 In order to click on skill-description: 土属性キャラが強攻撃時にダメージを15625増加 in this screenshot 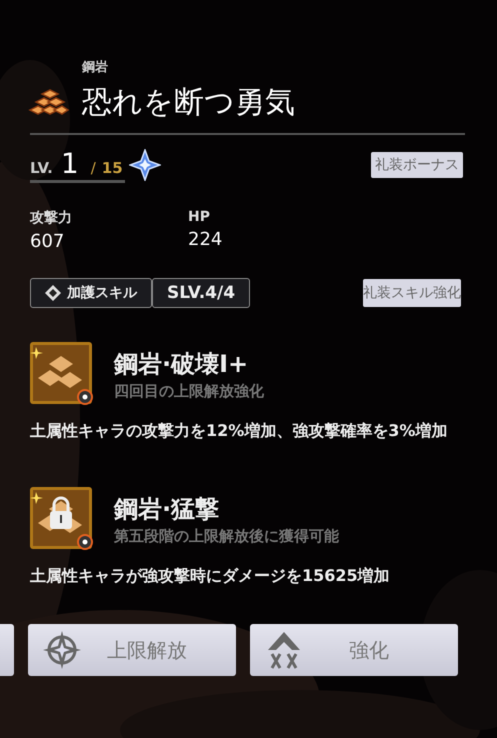, I will do `click(210, 576)`.